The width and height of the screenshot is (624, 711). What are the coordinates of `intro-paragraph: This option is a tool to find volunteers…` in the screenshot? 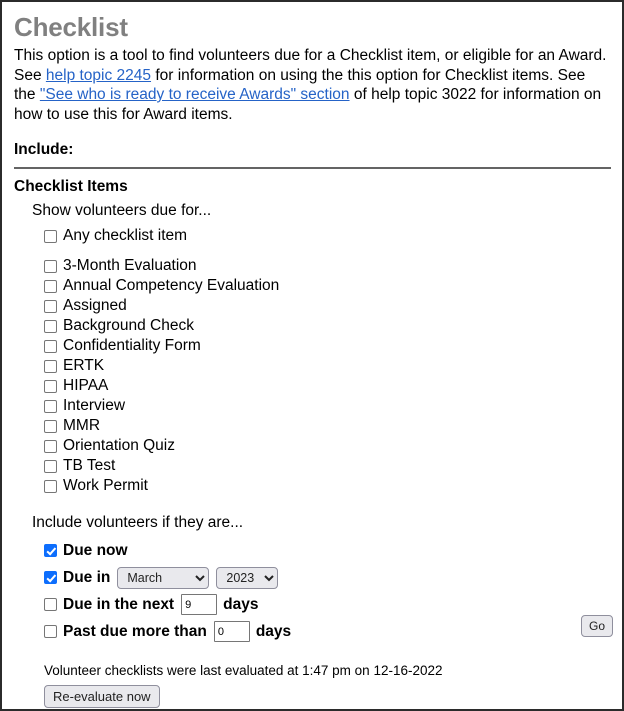 It's located at (312, 85).